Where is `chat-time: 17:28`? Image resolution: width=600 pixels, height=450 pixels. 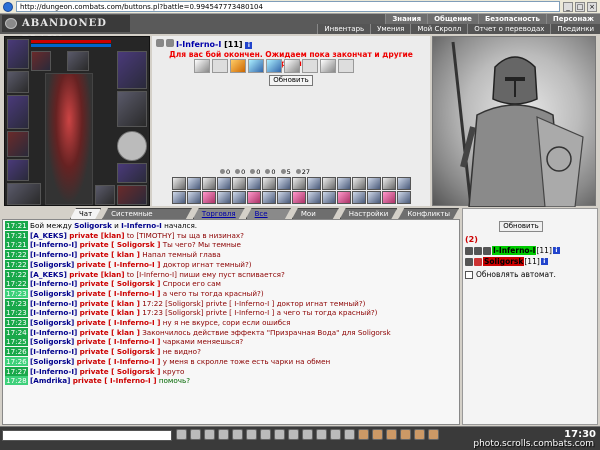
chat-time: 17:28 is located at coordinates (16, 381).